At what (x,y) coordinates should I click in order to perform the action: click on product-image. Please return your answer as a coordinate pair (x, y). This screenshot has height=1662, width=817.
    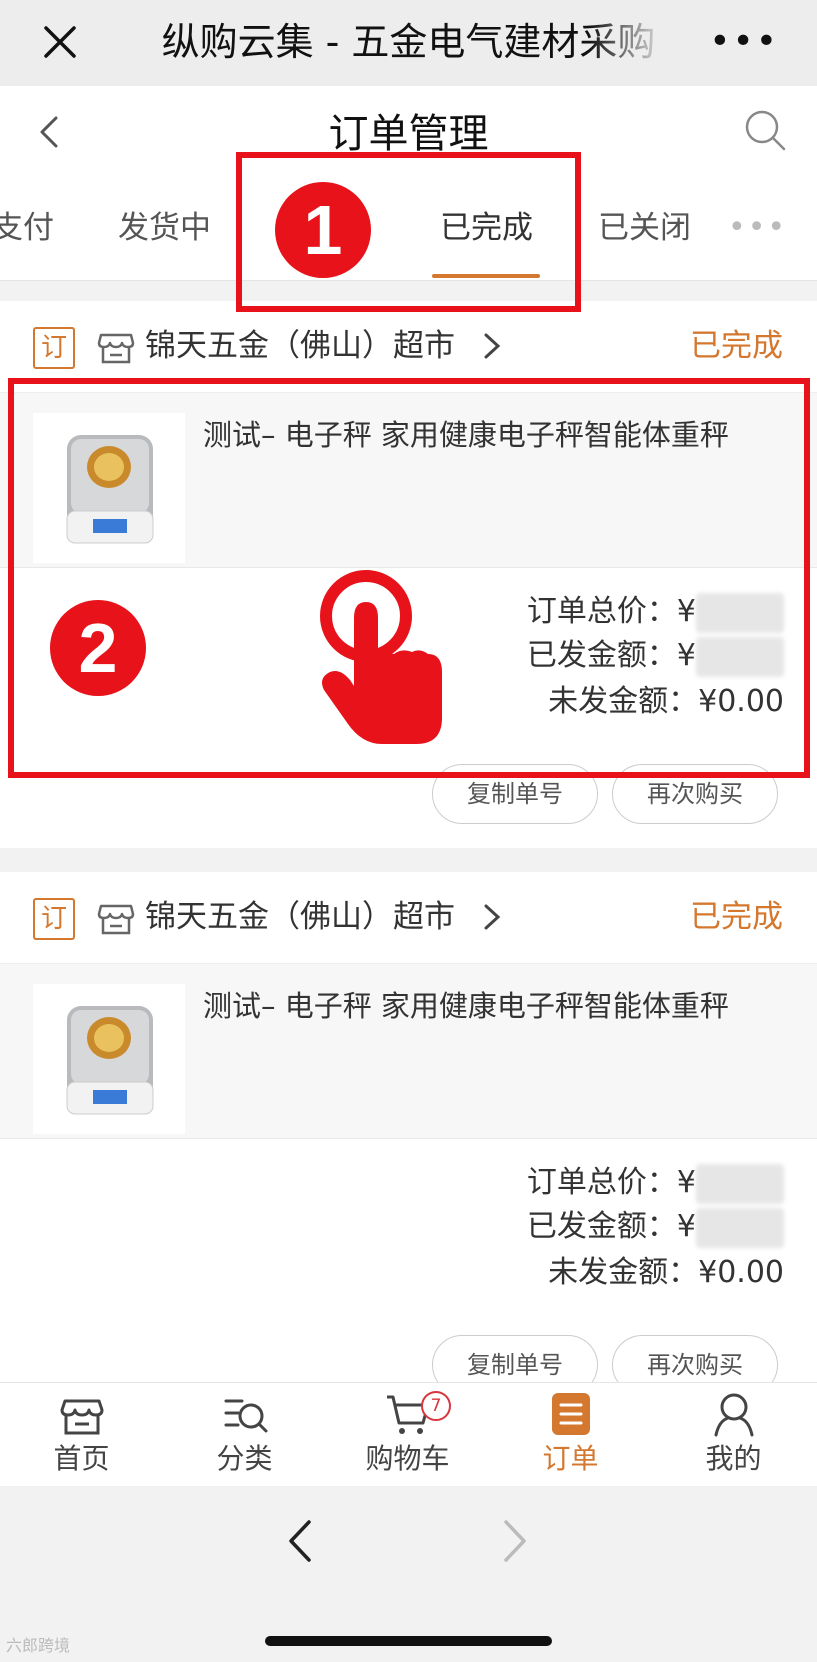
    Looking at the image, I should click on (109, 1059).